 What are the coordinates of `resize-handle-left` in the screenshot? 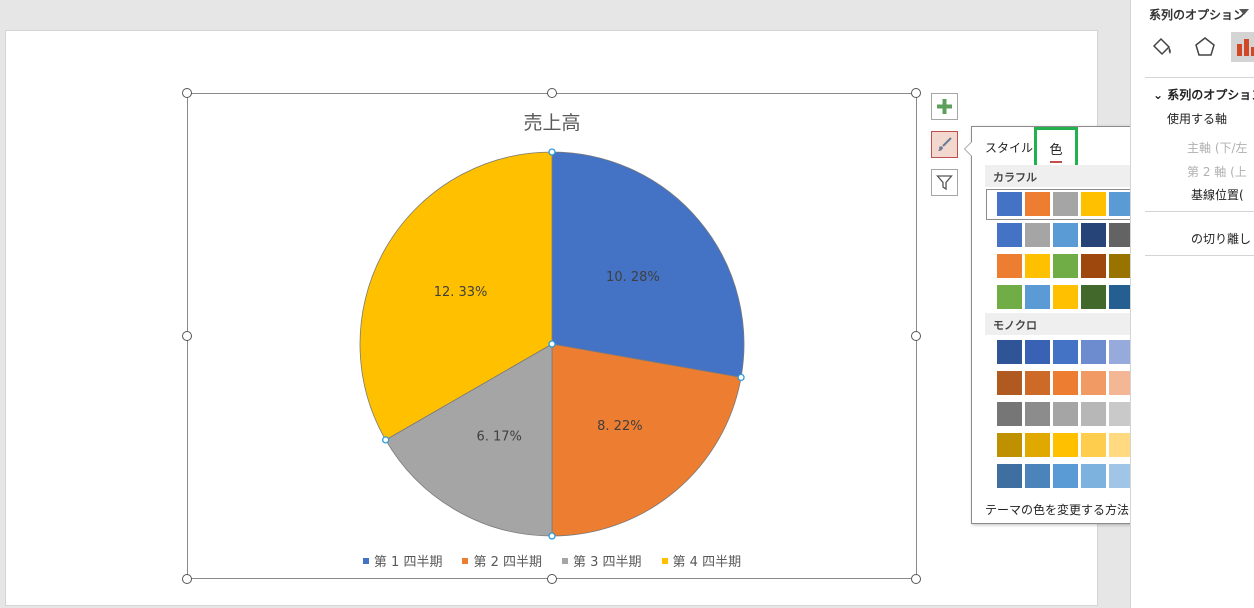 It's located at (187, 336).